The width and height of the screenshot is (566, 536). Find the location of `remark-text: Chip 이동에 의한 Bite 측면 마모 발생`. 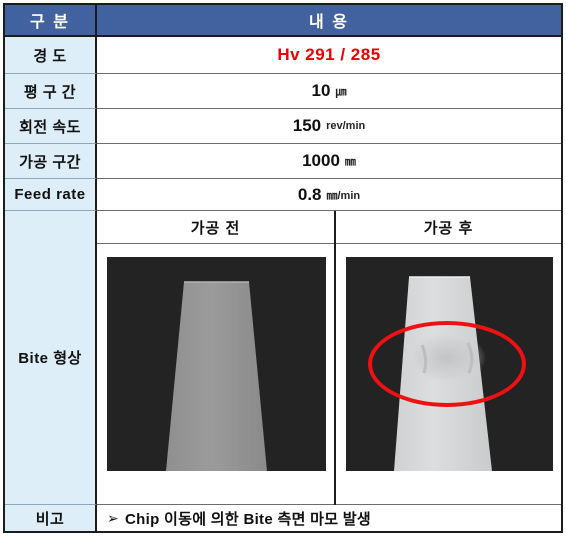

remark-text: Chip 이동에 의한 Bite 측면 마모 발생 is located at coordinates (248, 519).